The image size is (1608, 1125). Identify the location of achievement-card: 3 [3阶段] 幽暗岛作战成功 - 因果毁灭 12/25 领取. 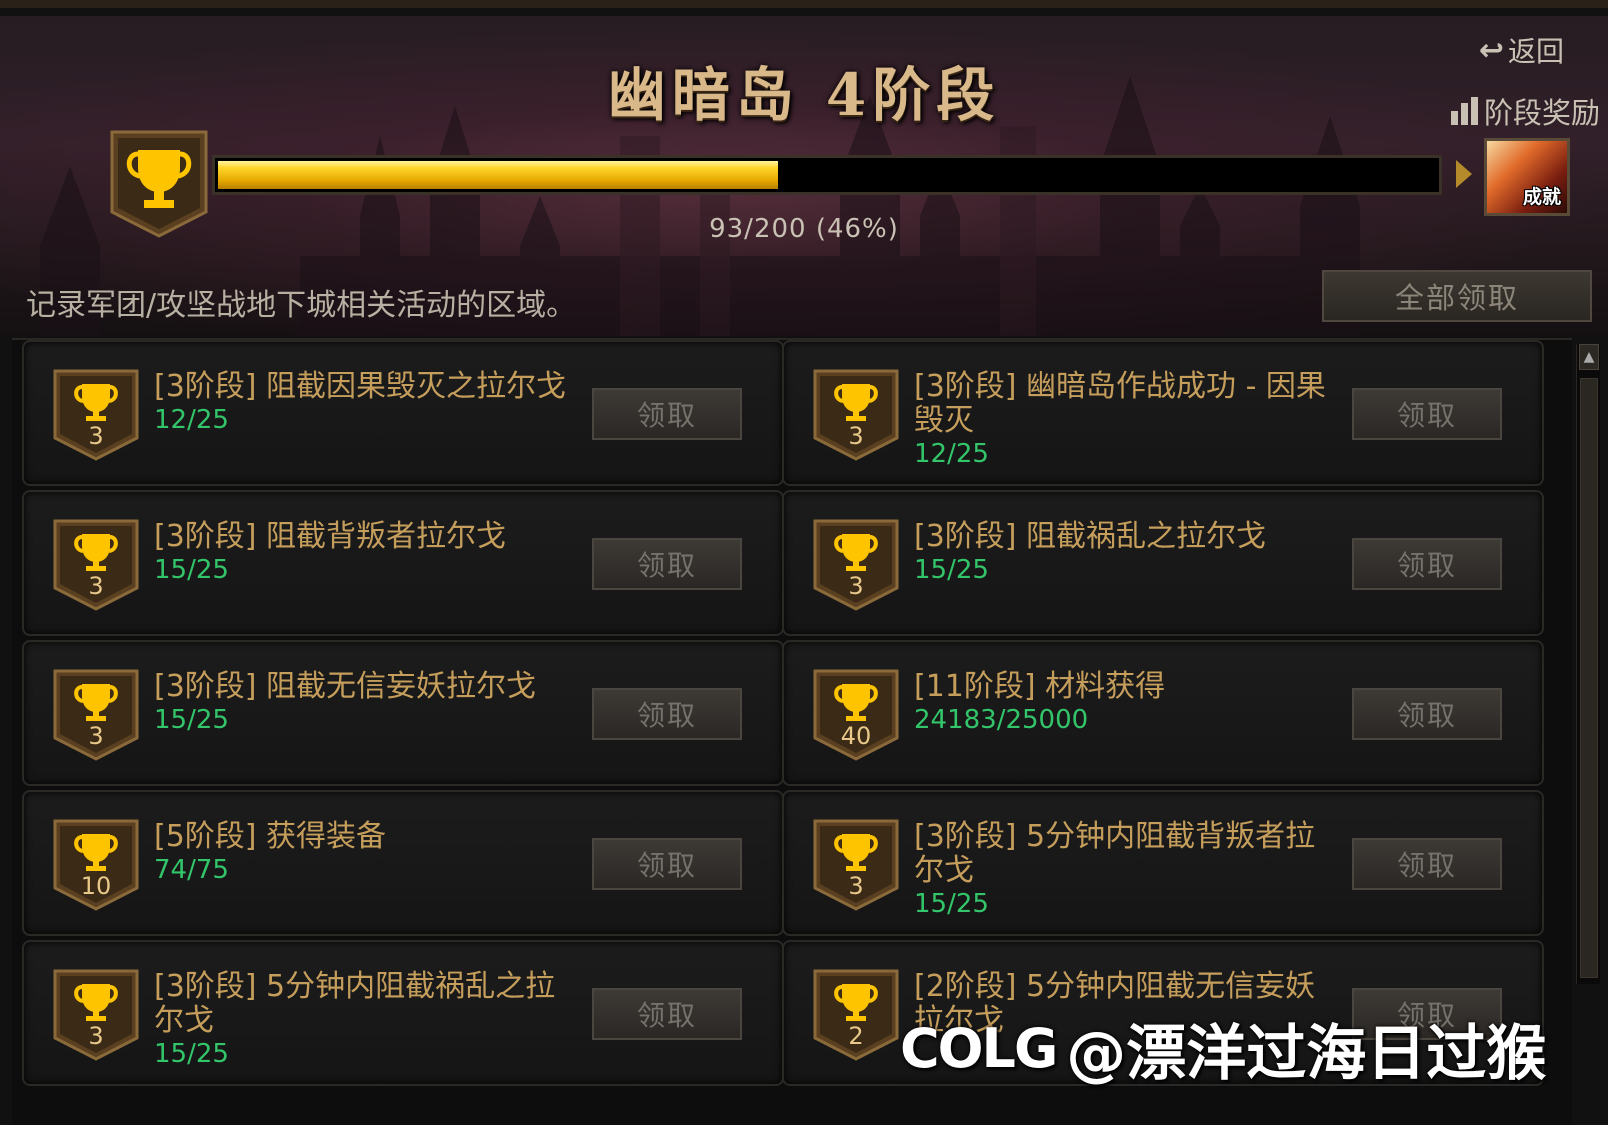
(1163, 413).